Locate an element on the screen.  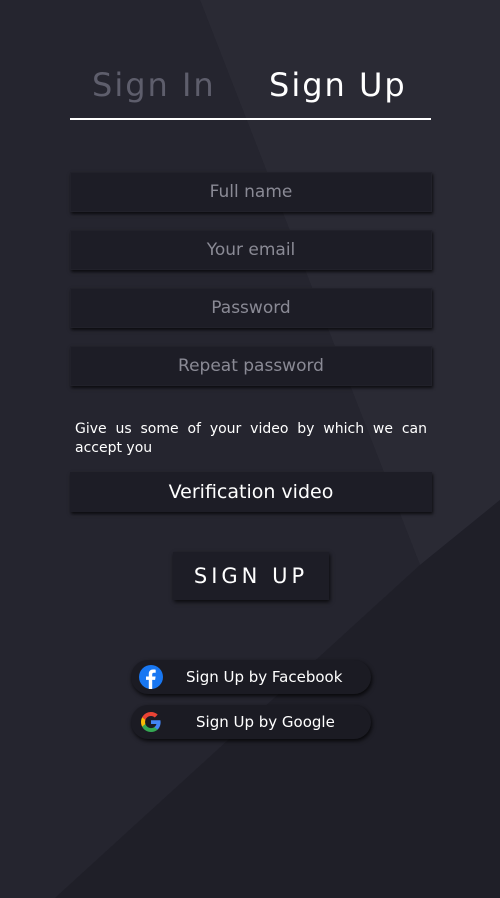
google-signup-button: Sign Up by Google is located at coordinates (251, 722).